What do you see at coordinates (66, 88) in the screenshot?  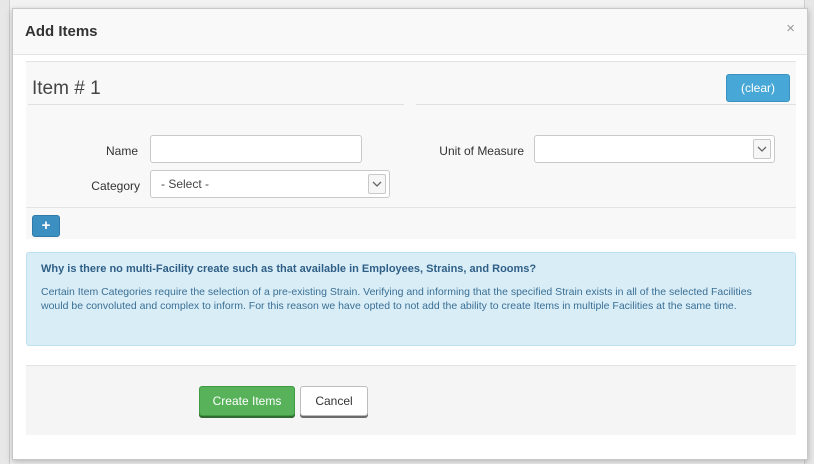 I see `item-title: Item # 1` at bounding box center [66, 88].